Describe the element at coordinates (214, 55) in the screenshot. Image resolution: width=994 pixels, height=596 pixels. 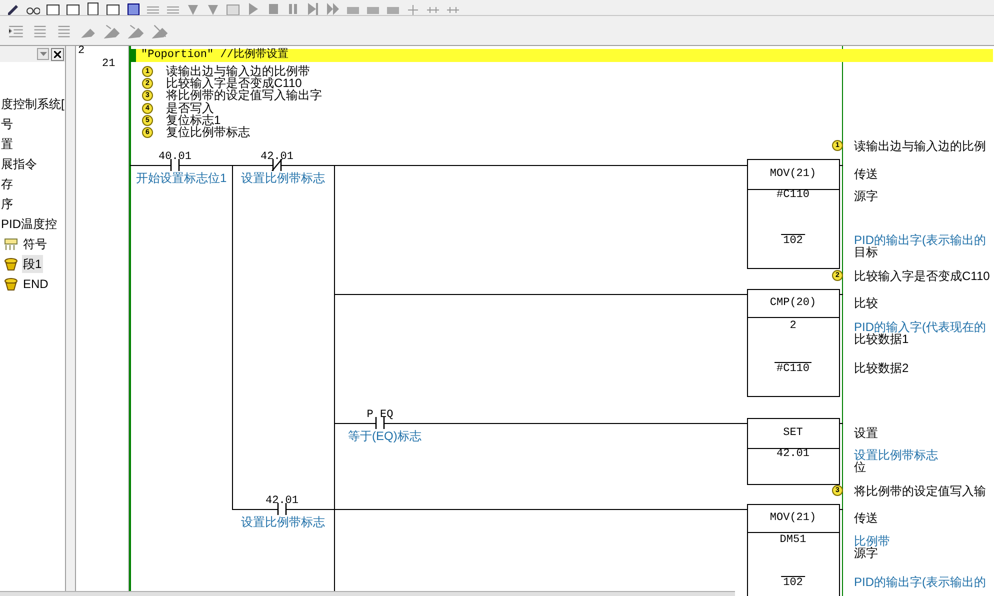
I see `rung-comment: "Poportion" //比例带设置` at that location.